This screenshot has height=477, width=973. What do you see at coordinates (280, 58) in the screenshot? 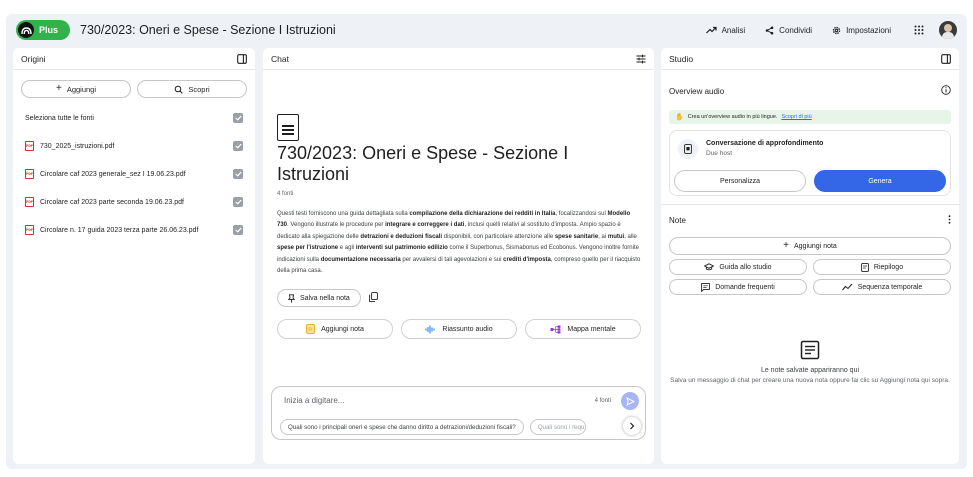
I see `chat-title: Chat` at bounding box center [280, 58].